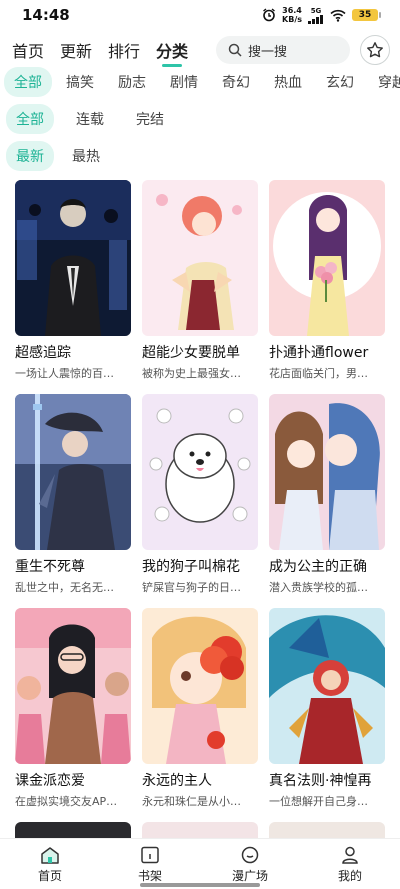  I want to click on comic-title: 扑通扑通flower, so click(319, 353).